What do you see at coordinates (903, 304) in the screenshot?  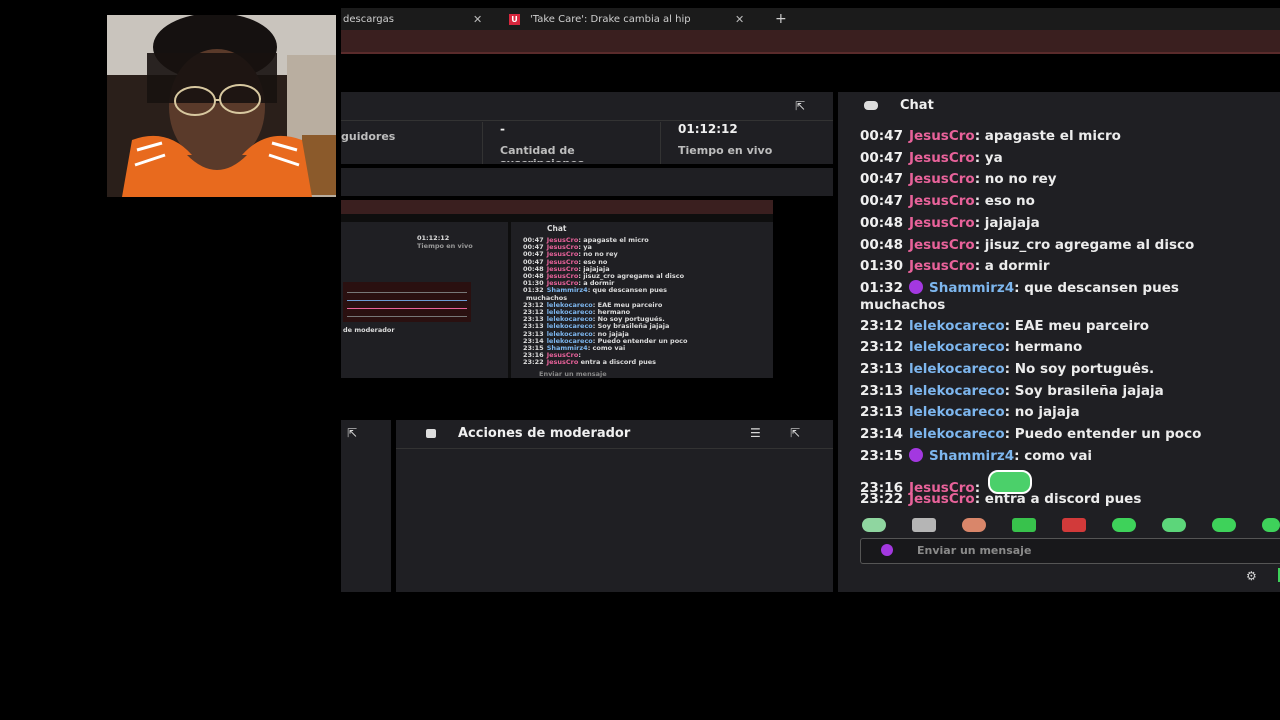 I see `chat-message-continuation: muchachos` at bounding box center [903, 304].